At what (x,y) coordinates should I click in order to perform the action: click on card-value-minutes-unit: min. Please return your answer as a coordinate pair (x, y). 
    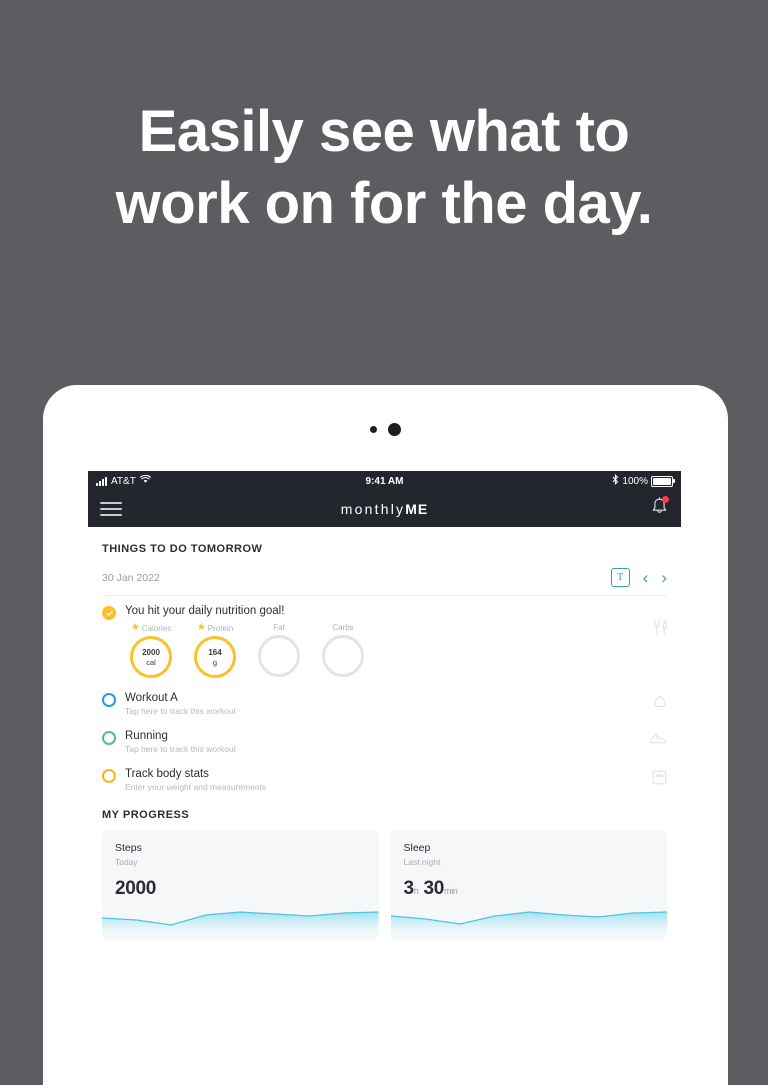
    Looking at the image, I should click on (451, 891).